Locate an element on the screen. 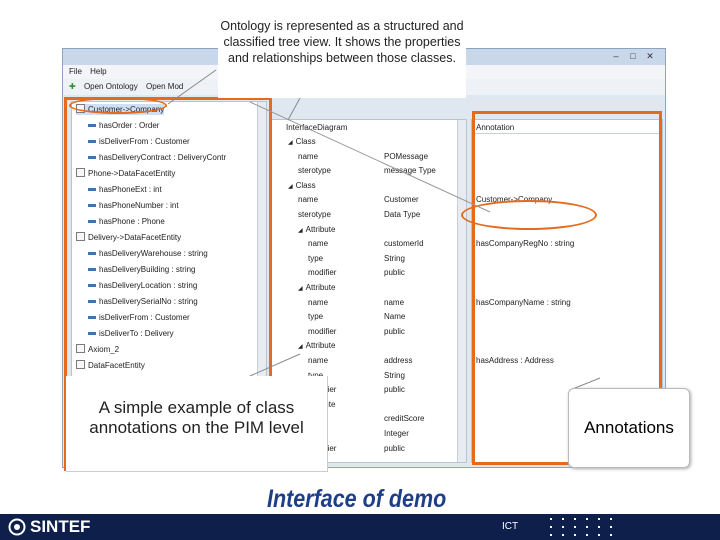 The image size is (720, 540). sintef-logo-icon is located at coordinates (17, 527).